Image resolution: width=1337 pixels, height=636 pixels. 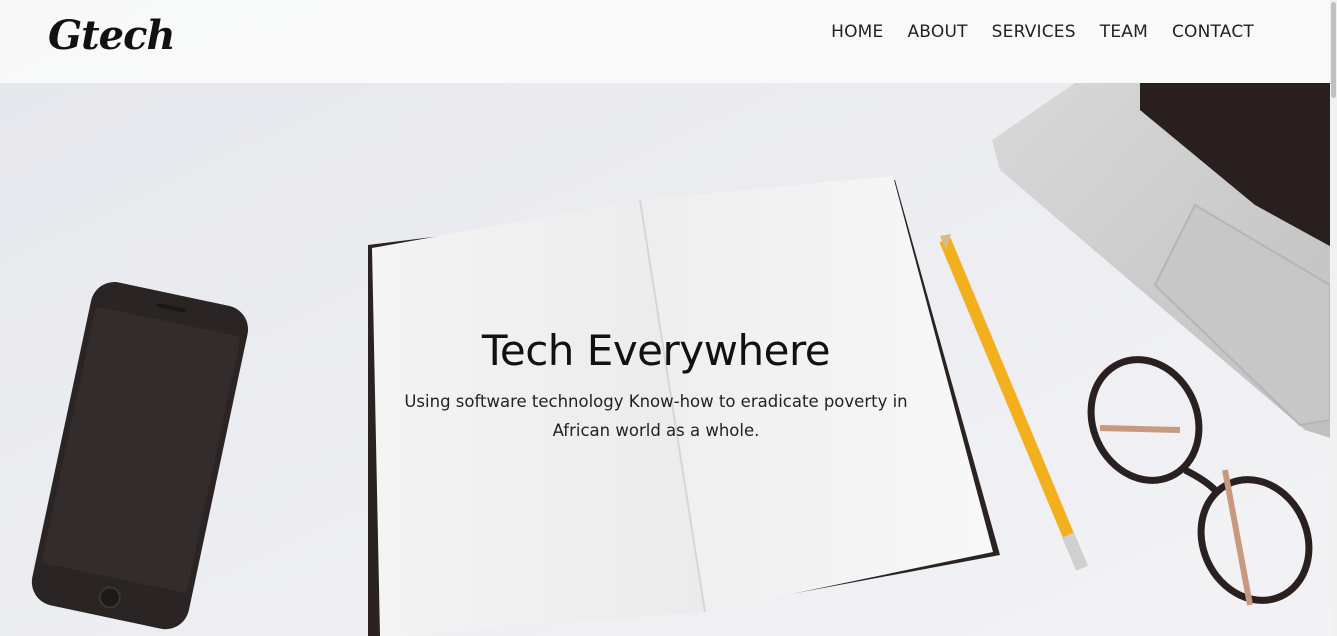 I want to click on nav-link-team: TEAM, so click(x=1124, y=32).